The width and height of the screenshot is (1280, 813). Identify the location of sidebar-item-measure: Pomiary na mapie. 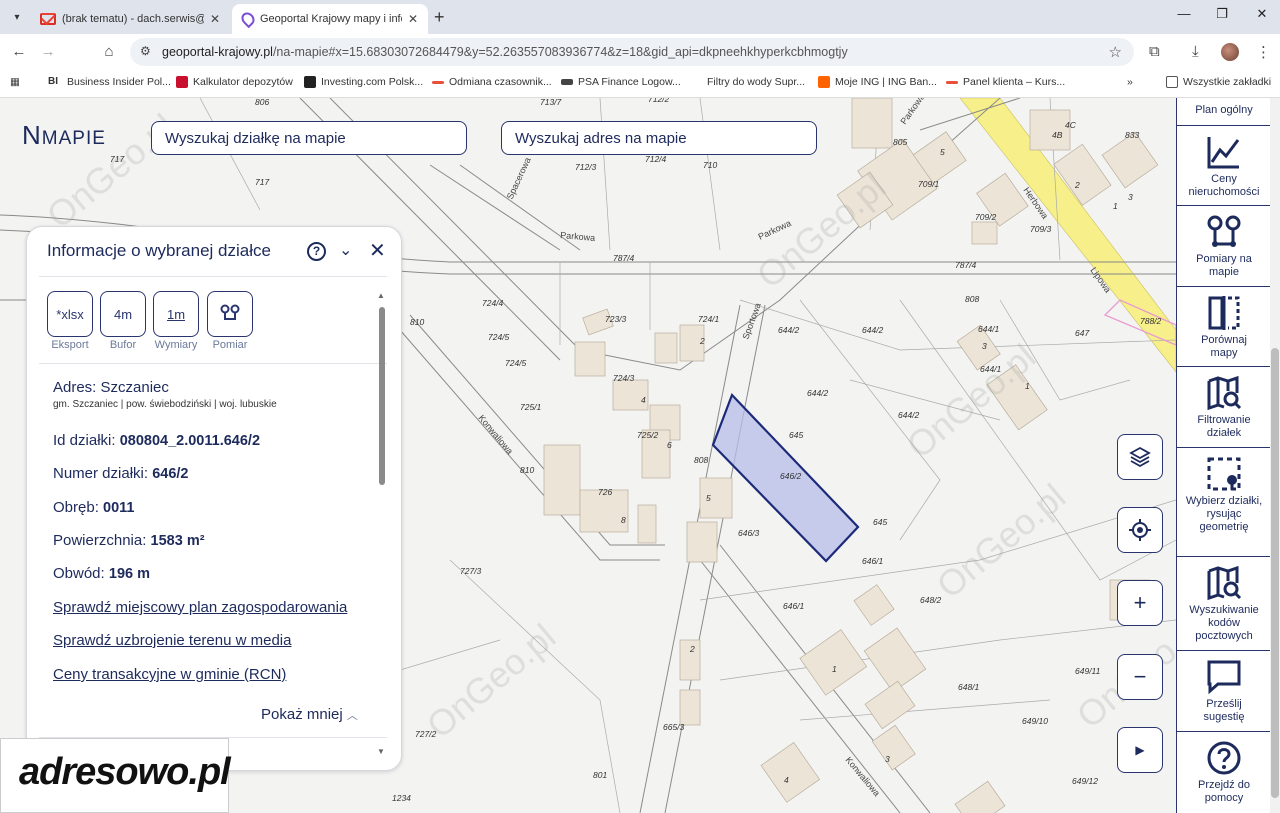
(1224, 246).